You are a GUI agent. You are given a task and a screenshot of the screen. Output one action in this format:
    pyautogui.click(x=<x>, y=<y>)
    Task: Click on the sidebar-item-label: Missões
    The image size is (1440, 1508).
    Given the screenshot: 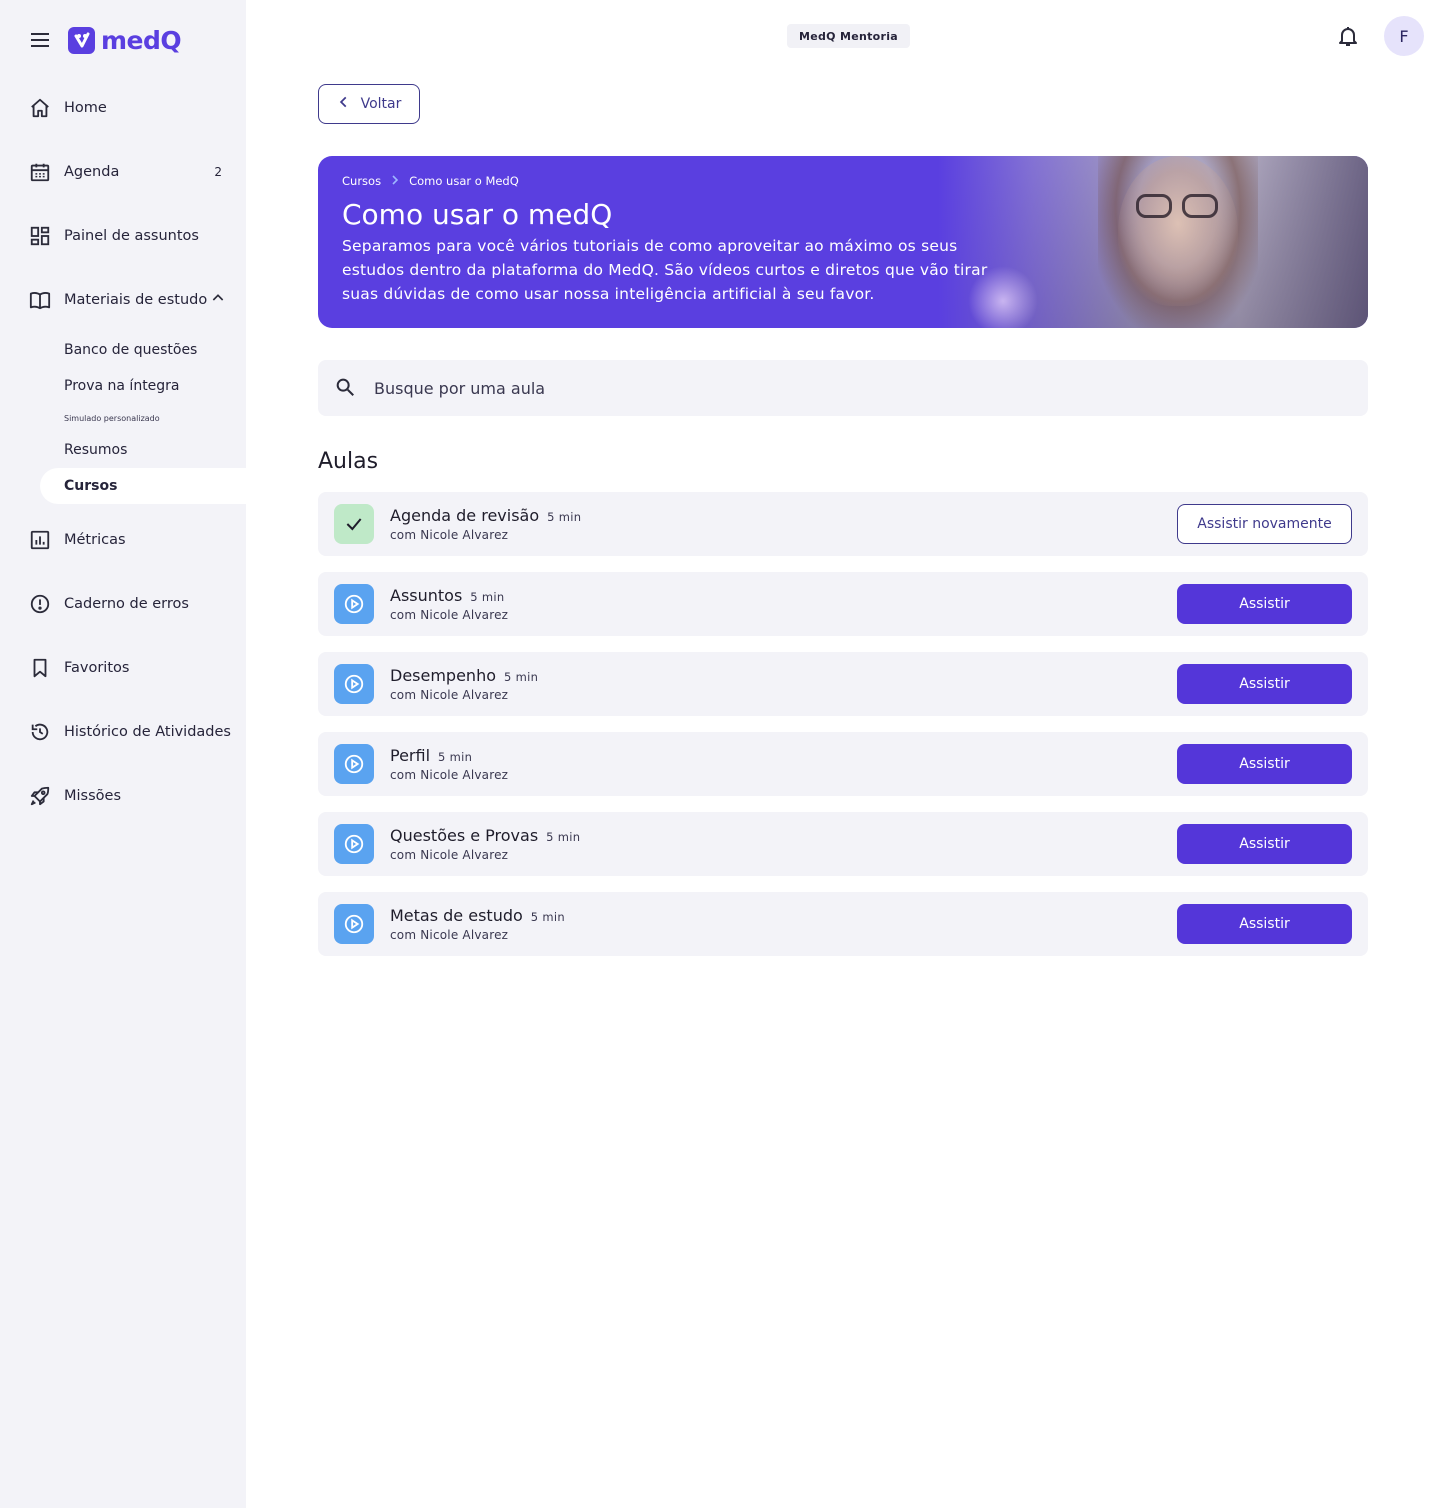 What is the action you would take?
    pyautogui.click(x=92, y=796)
    